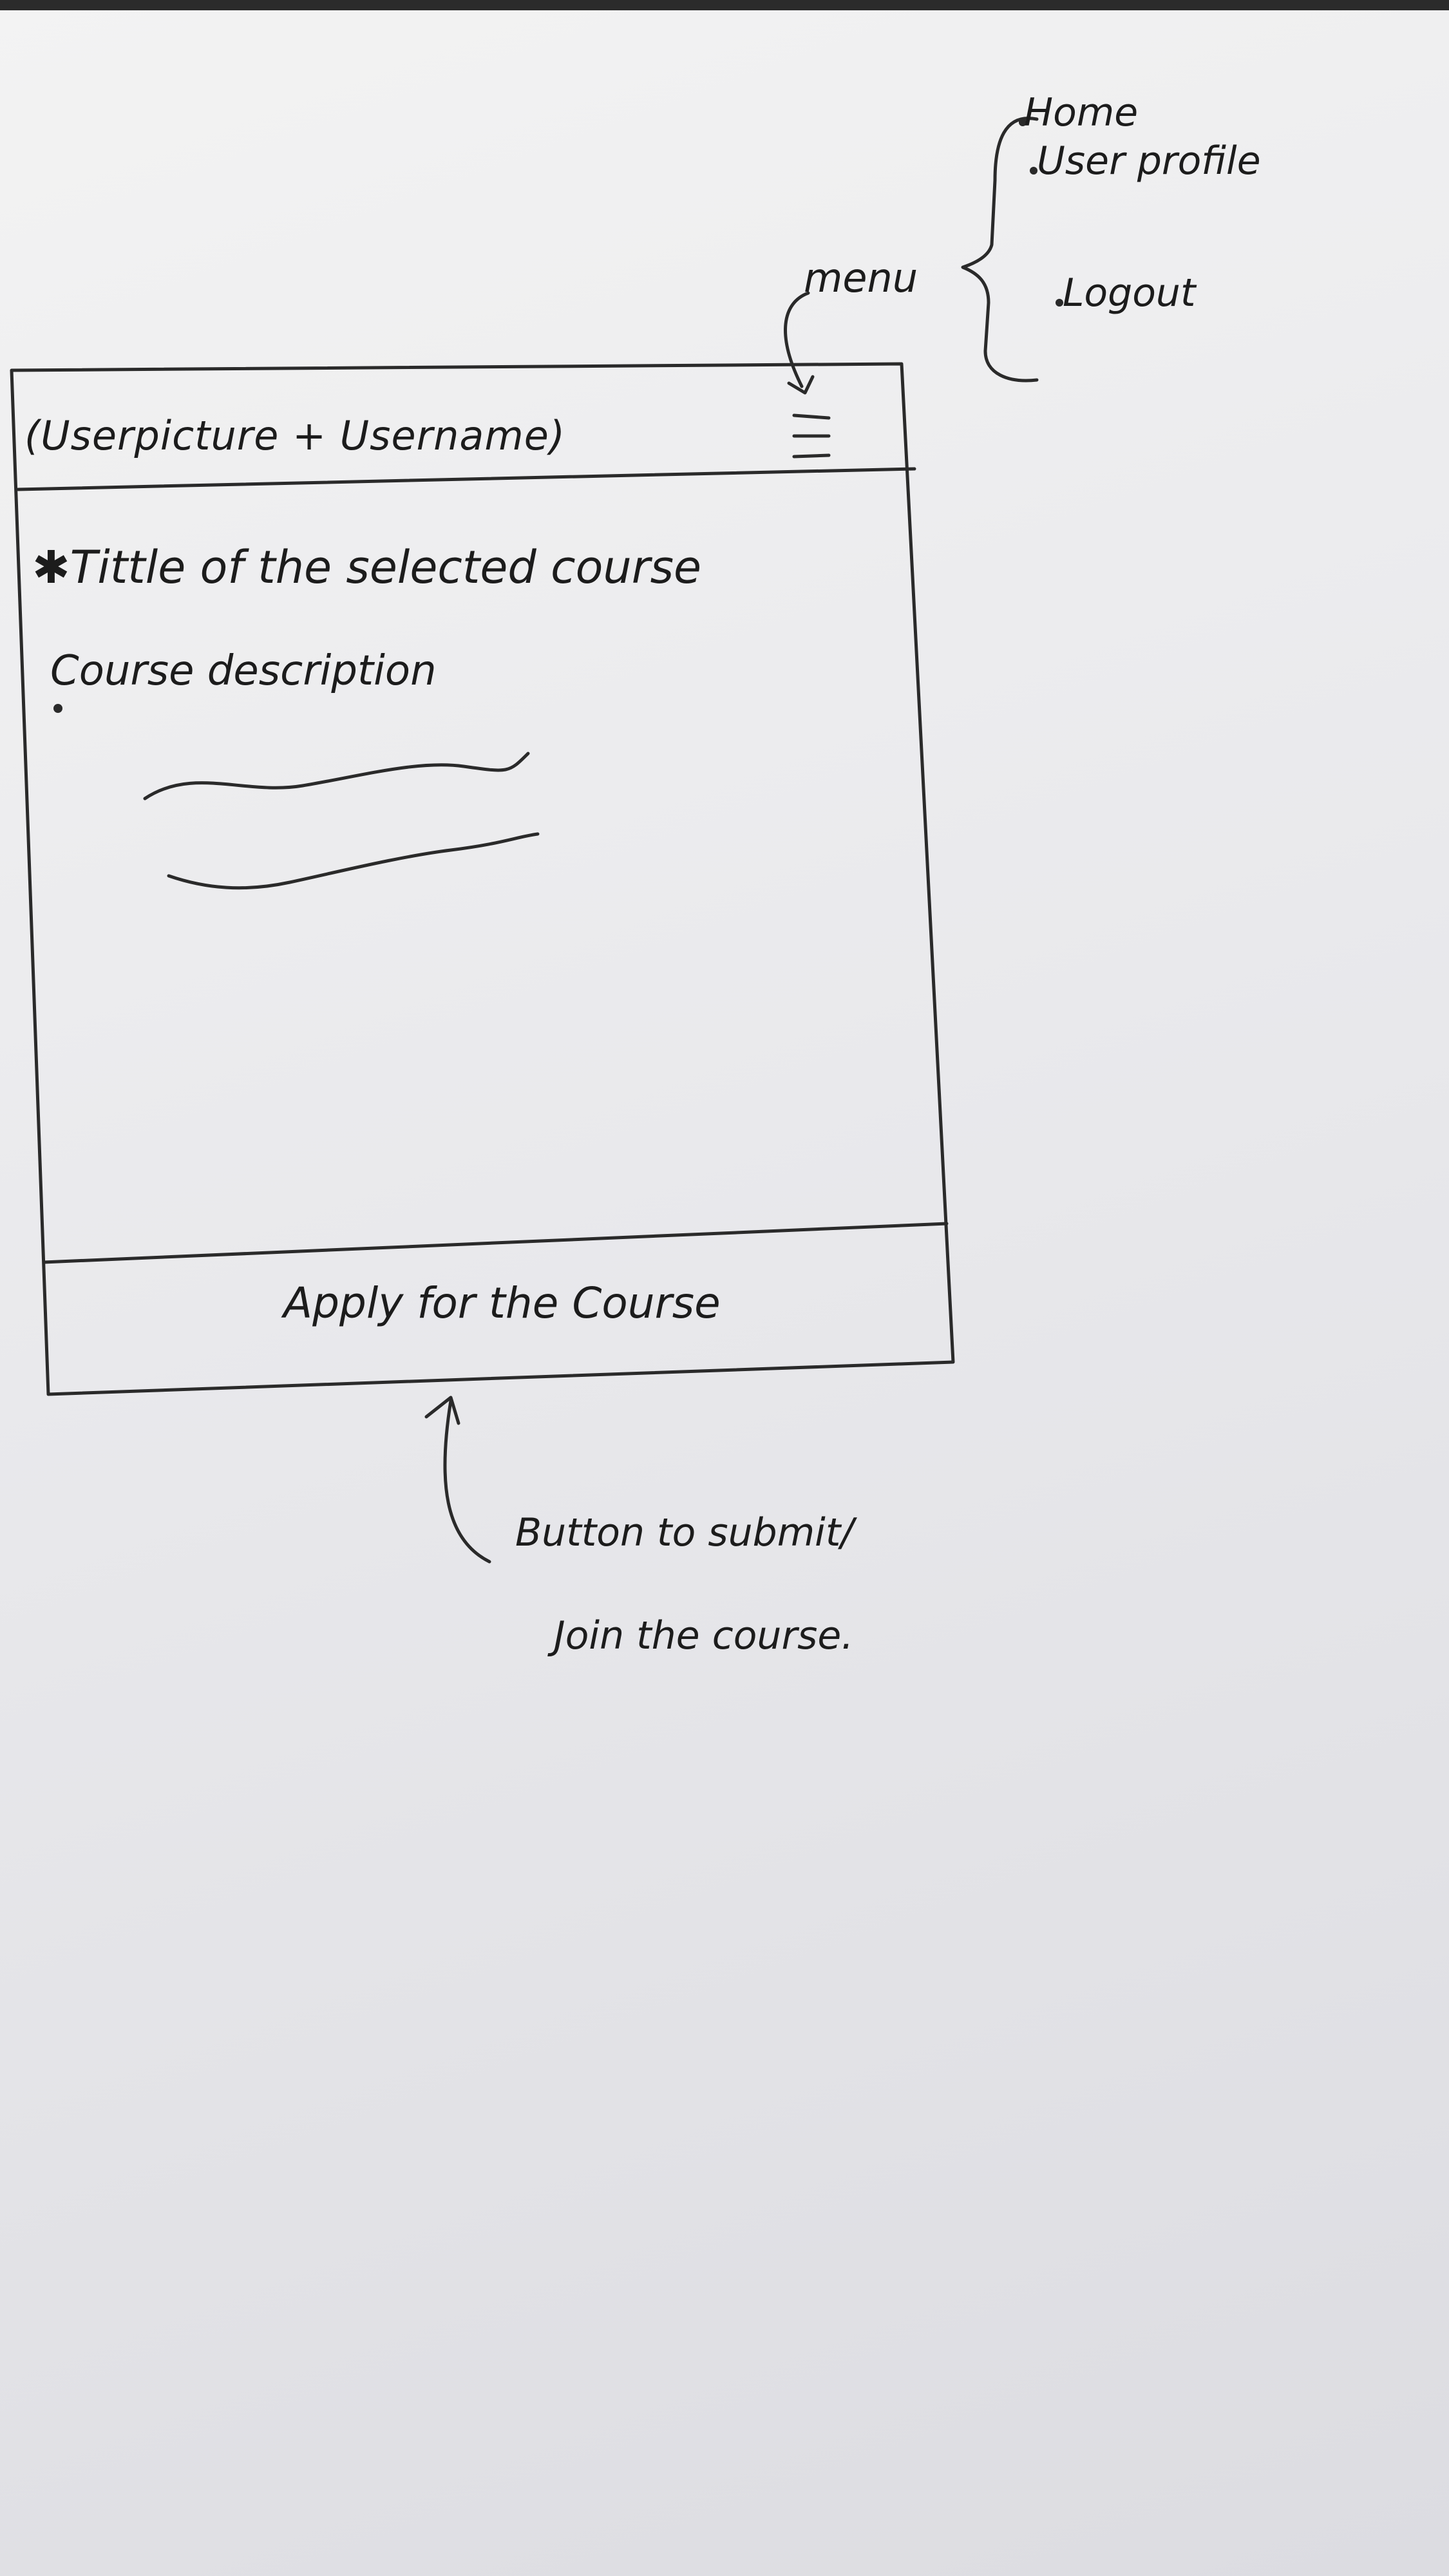  What do you see at coordinates (51, 567) in the screenshot?
I see `star-icon: ✱` at bounding box center [51, 567].